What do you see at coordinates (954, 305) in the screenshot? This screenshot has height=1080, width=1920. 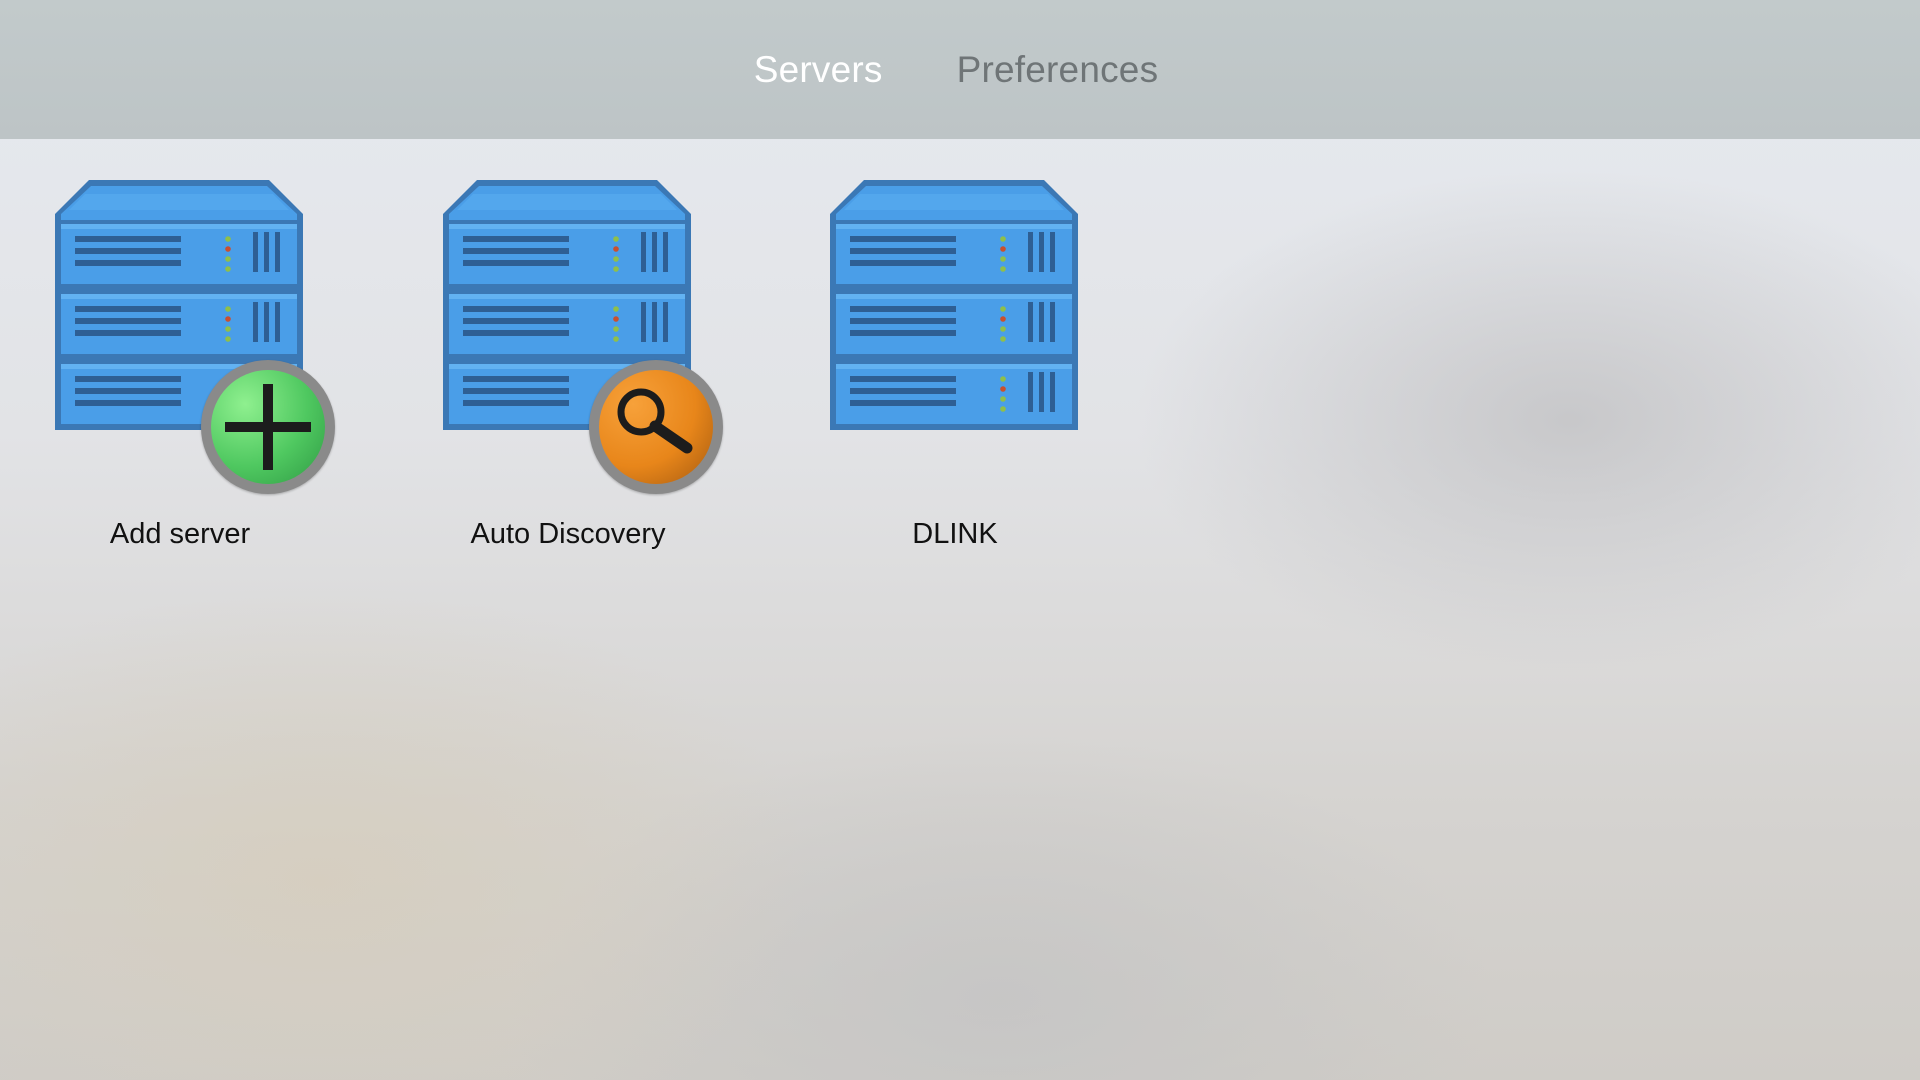 I see `server-rack-icon` at bounding box center [954, 305].